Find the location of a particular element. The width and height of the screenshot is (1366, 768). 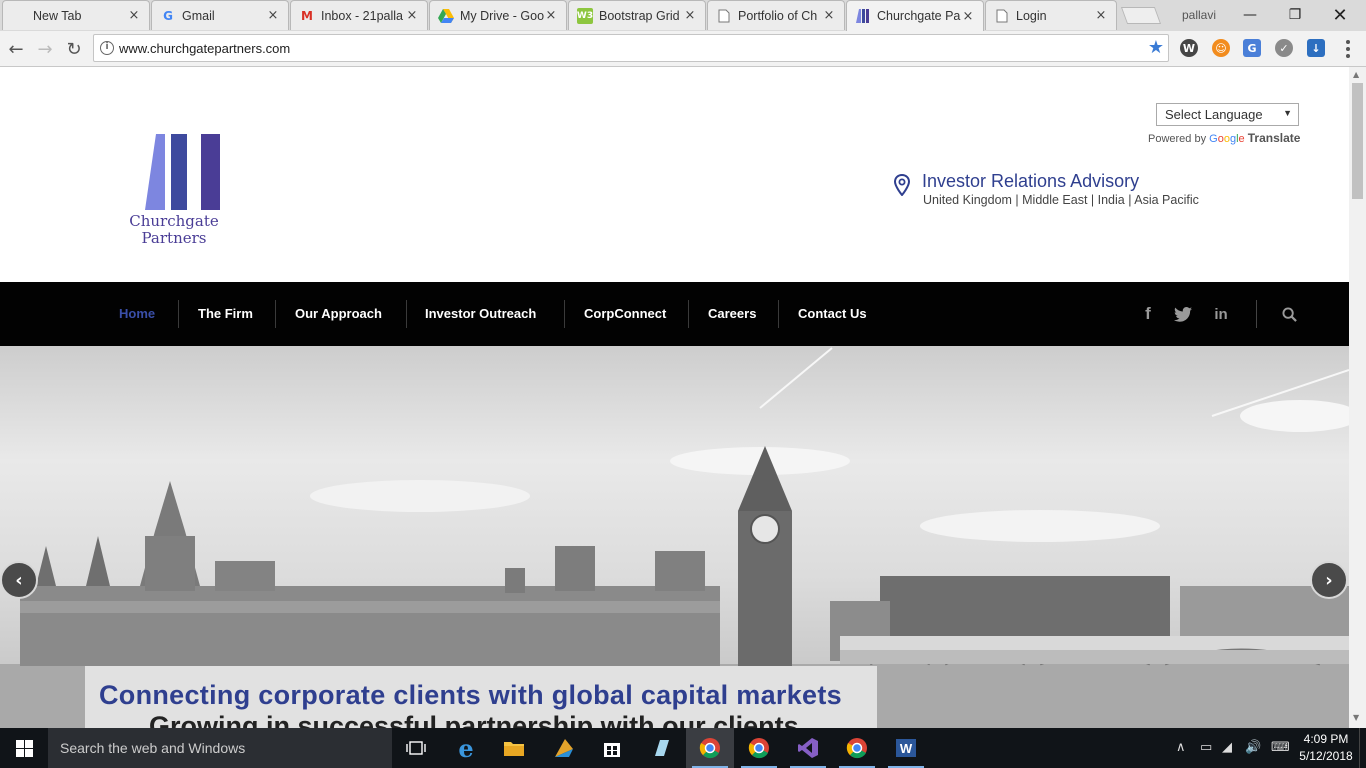

tab-my-drive: My Drive - Goo × is located at coordinates (498, 15).